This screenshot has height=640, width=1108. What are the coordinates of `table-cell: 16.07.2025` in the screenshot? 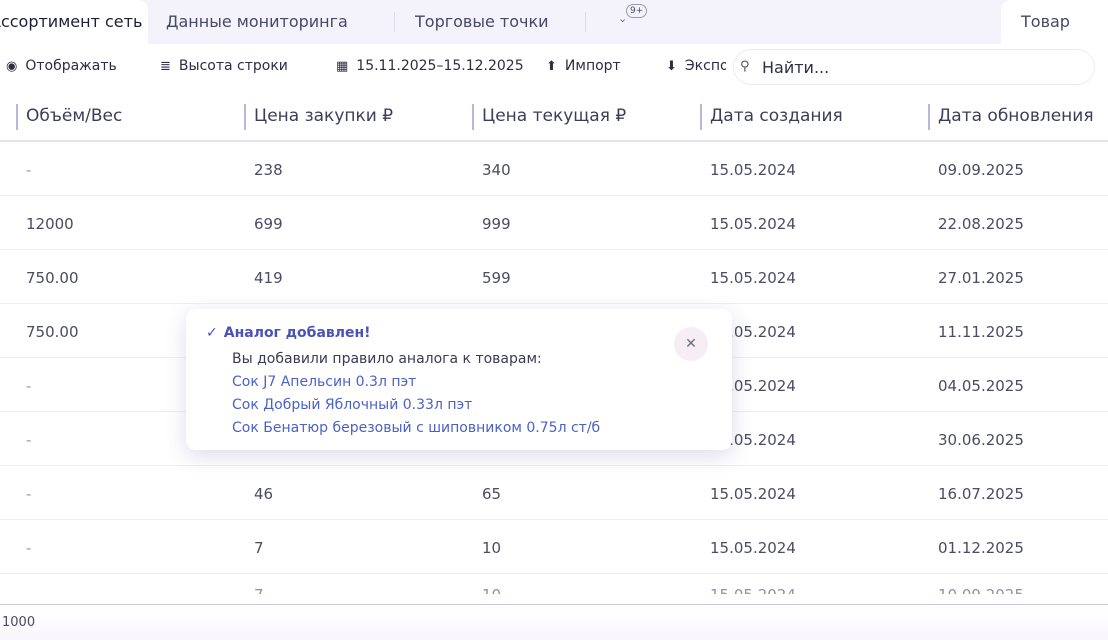 It's located at (981, 494).